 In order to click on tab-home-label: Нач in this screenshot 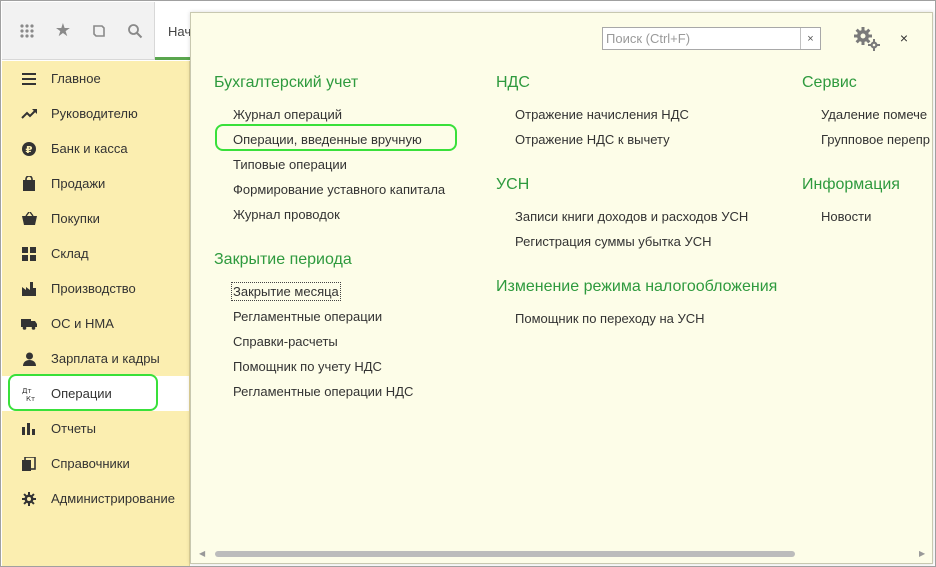, I will do `click(180, 31)`.